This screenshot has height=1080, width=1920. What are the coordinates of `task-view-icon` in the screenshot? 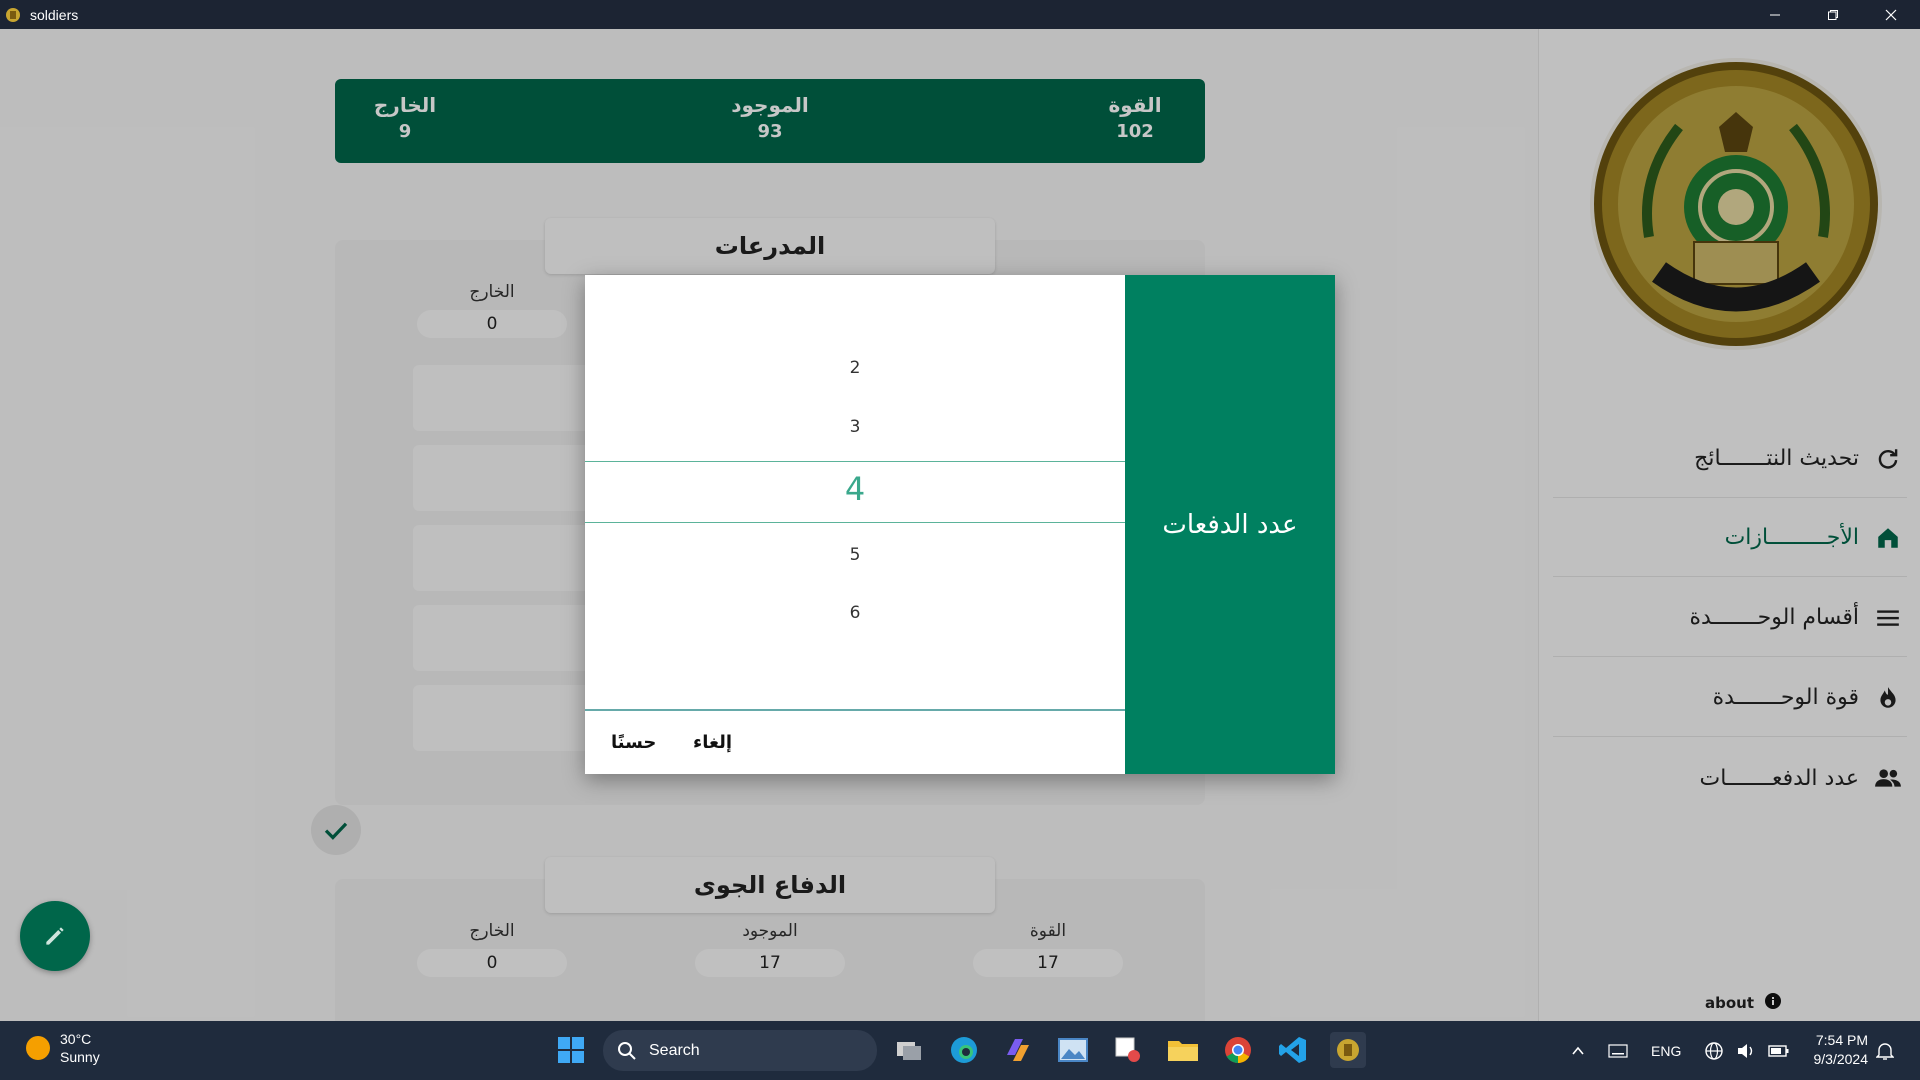 It's located at (909, 1050).